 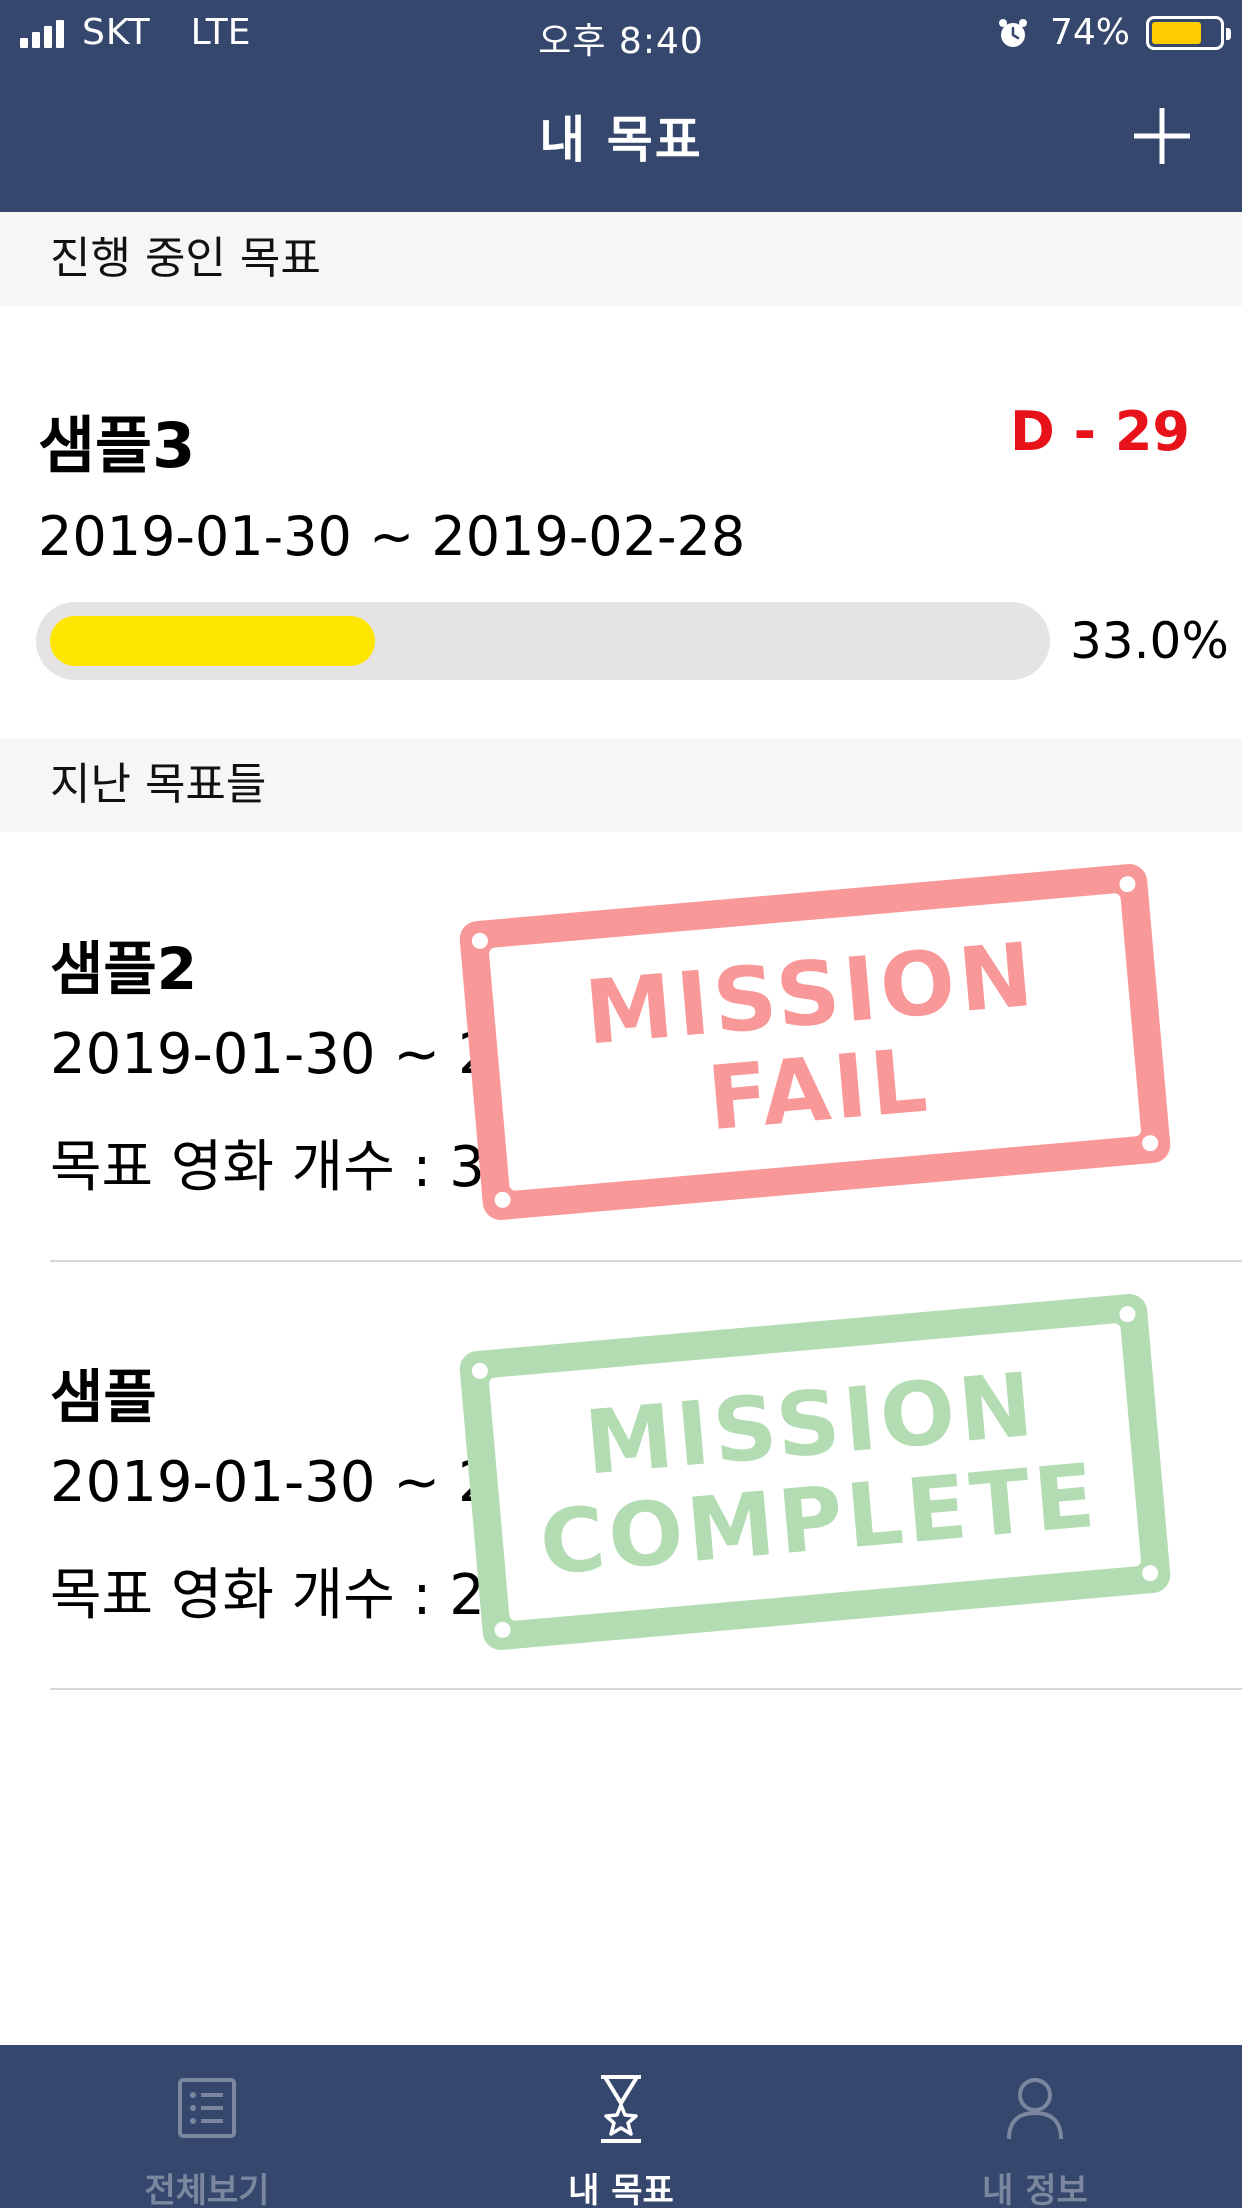 What do you see at coordinates (621, 259) in the screenshot?
I see `section-header-current: 진행 중인 목표` at bounding box center [621, 259].